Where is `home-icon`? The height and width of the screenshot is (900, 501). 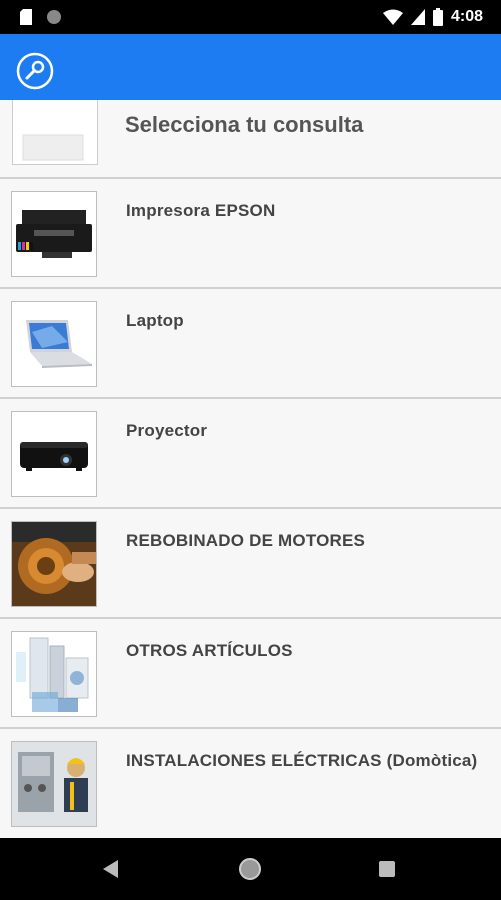
home-icon is located at coordinates (250, 869).